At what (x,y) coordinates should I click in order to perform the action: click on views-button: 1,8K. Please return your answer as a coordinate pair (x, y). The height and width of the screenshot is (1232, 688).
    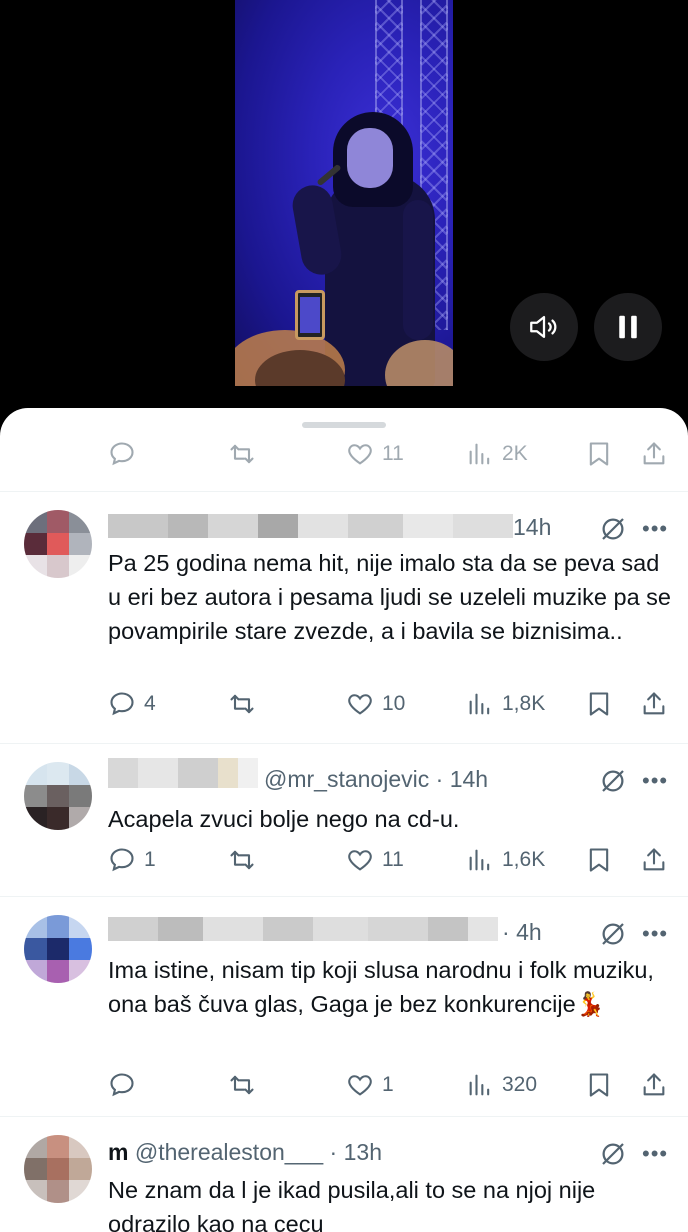
    Looking at the image, I should click on (505, 704).